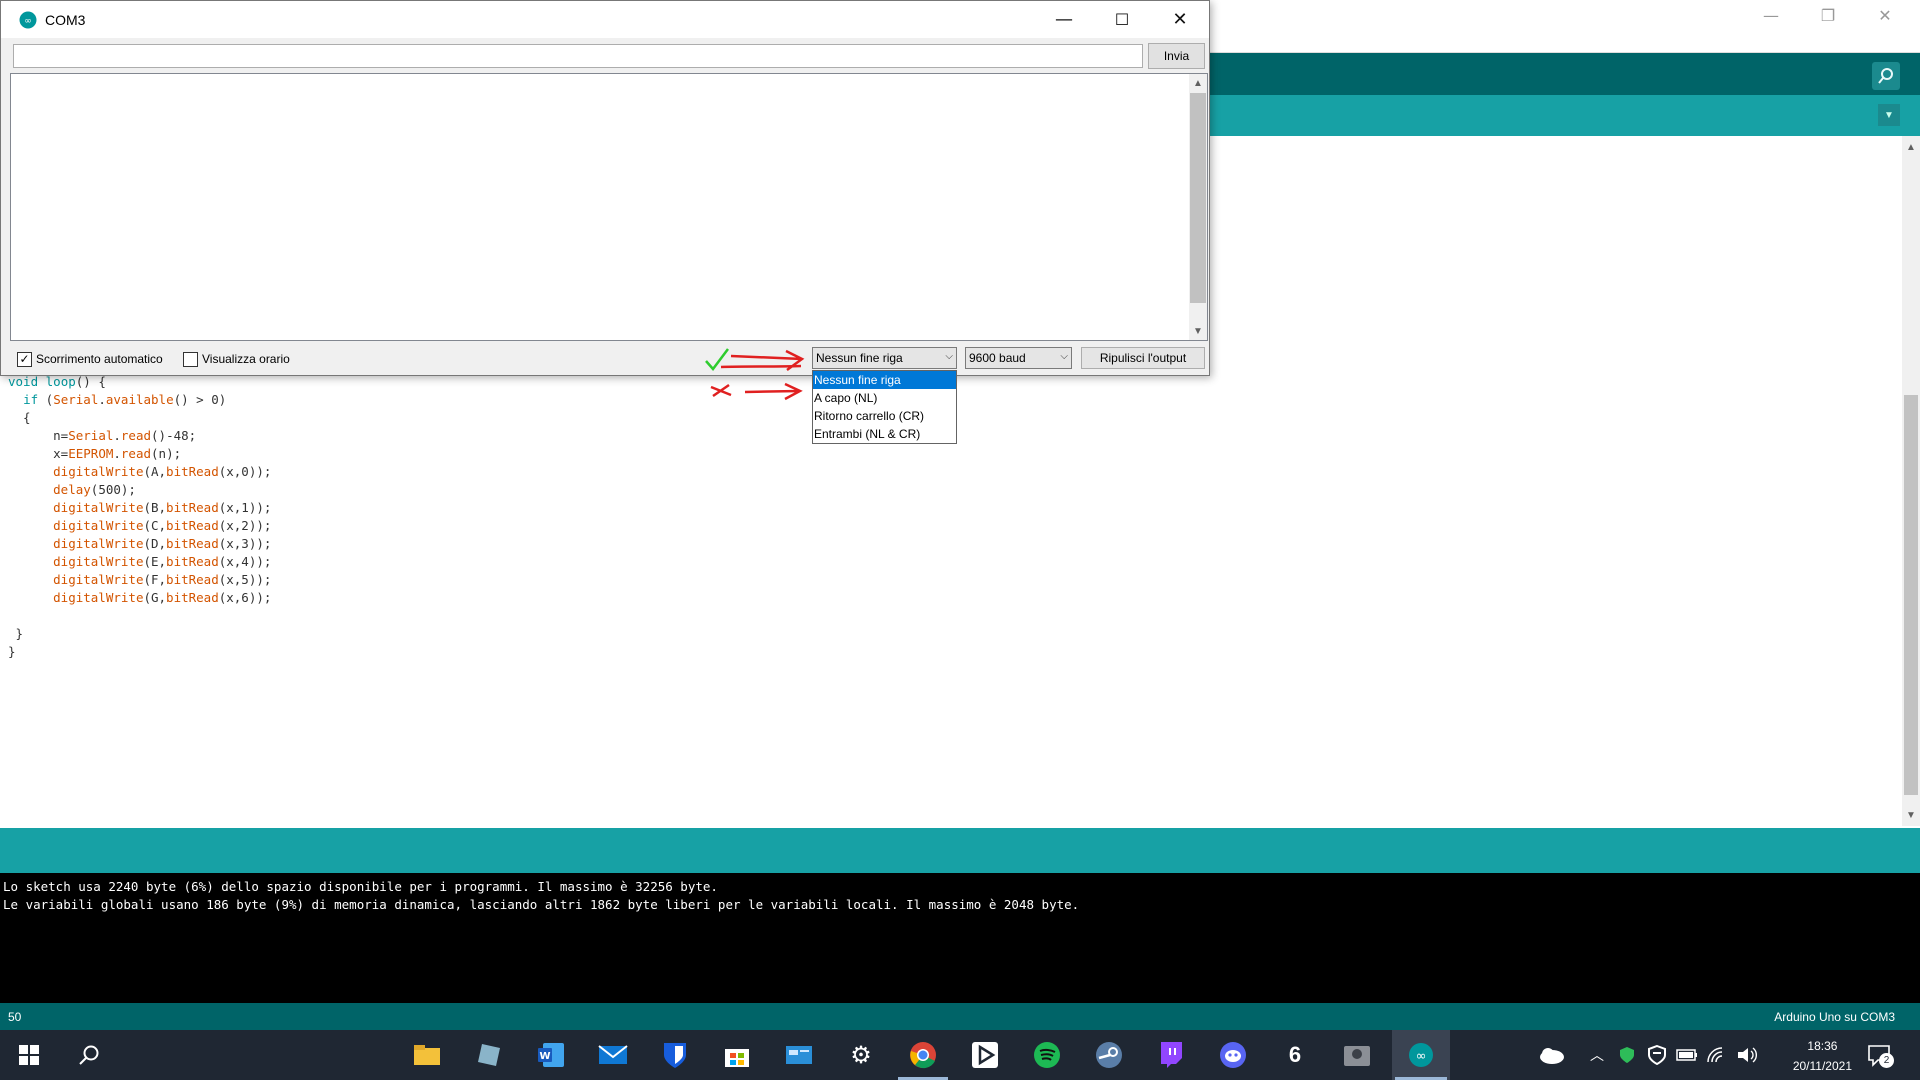 This screenshot has height=1080, width=1920. Describe the element at coordinates (139, 472) in the screenshot. I see `code-line: digitalWrite(A,bitRead(x,0));` at that location.